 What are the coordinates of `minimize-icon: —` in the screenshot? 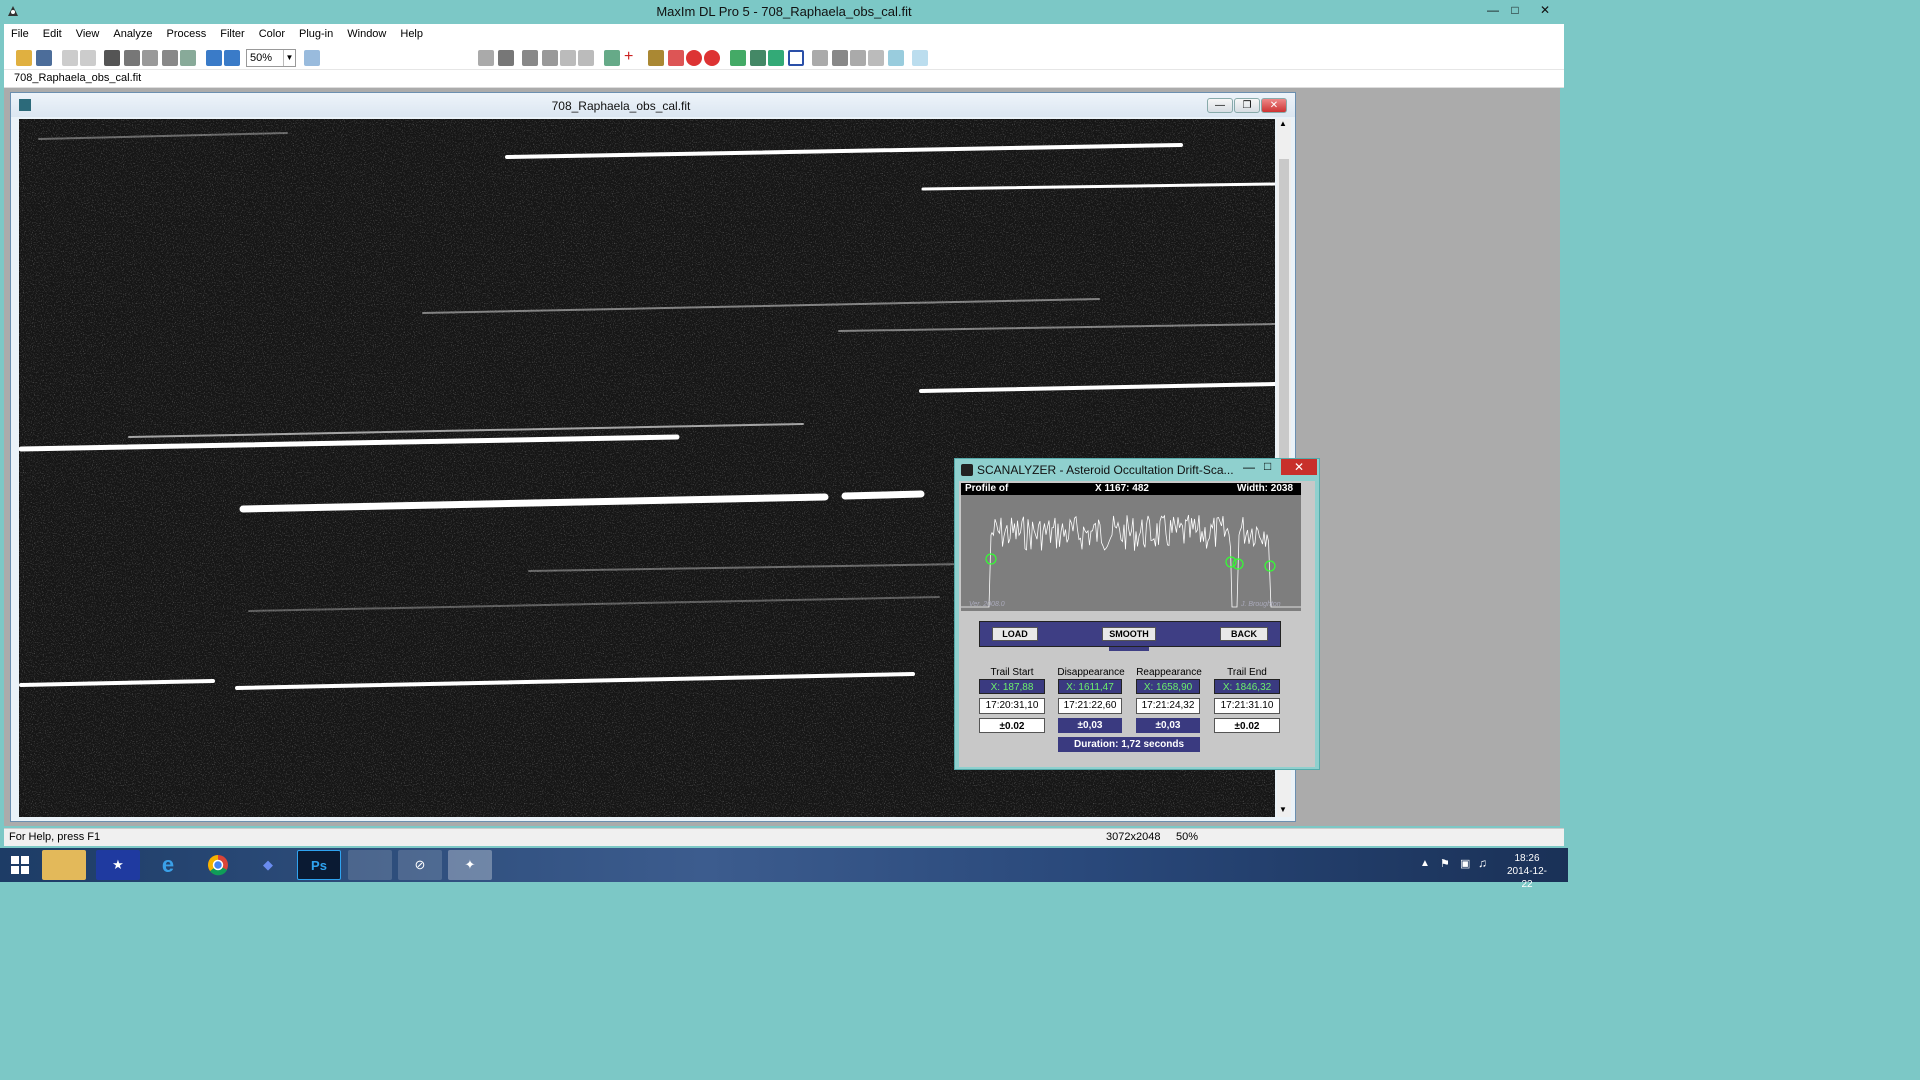 It's located at (1493, 10).